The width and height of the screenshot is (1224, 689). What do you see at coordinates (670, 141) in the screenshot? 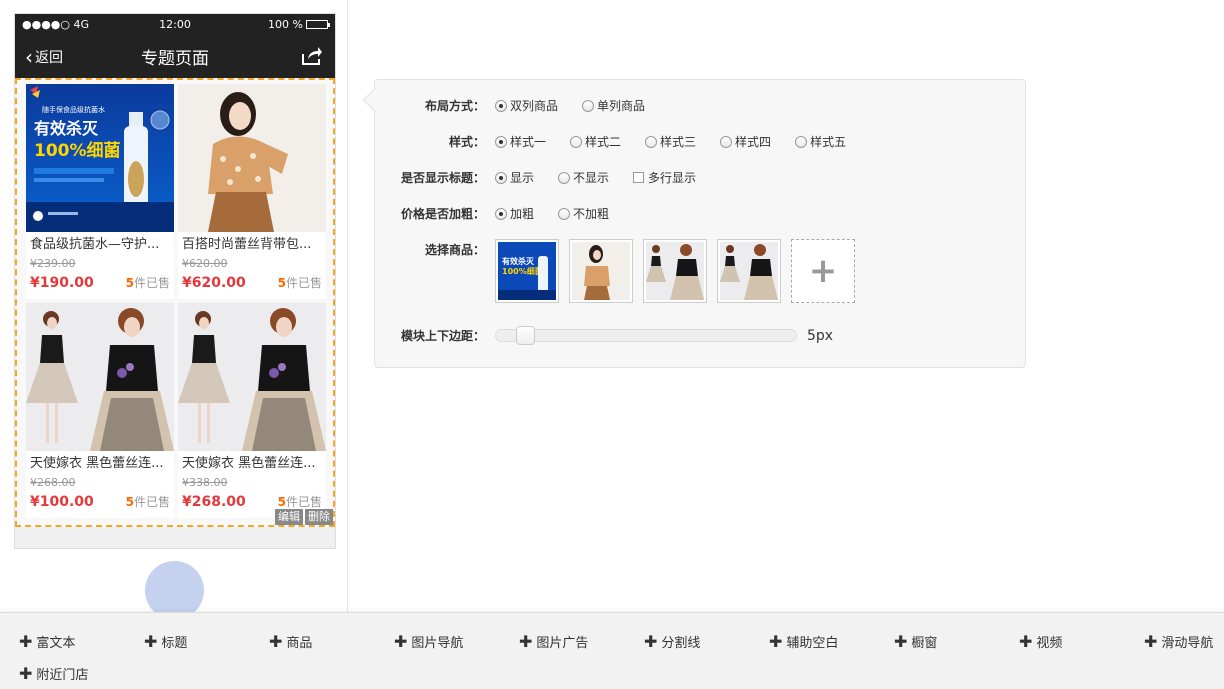
I see `style-option-3: 样式三` at bounding box center [670, 141].